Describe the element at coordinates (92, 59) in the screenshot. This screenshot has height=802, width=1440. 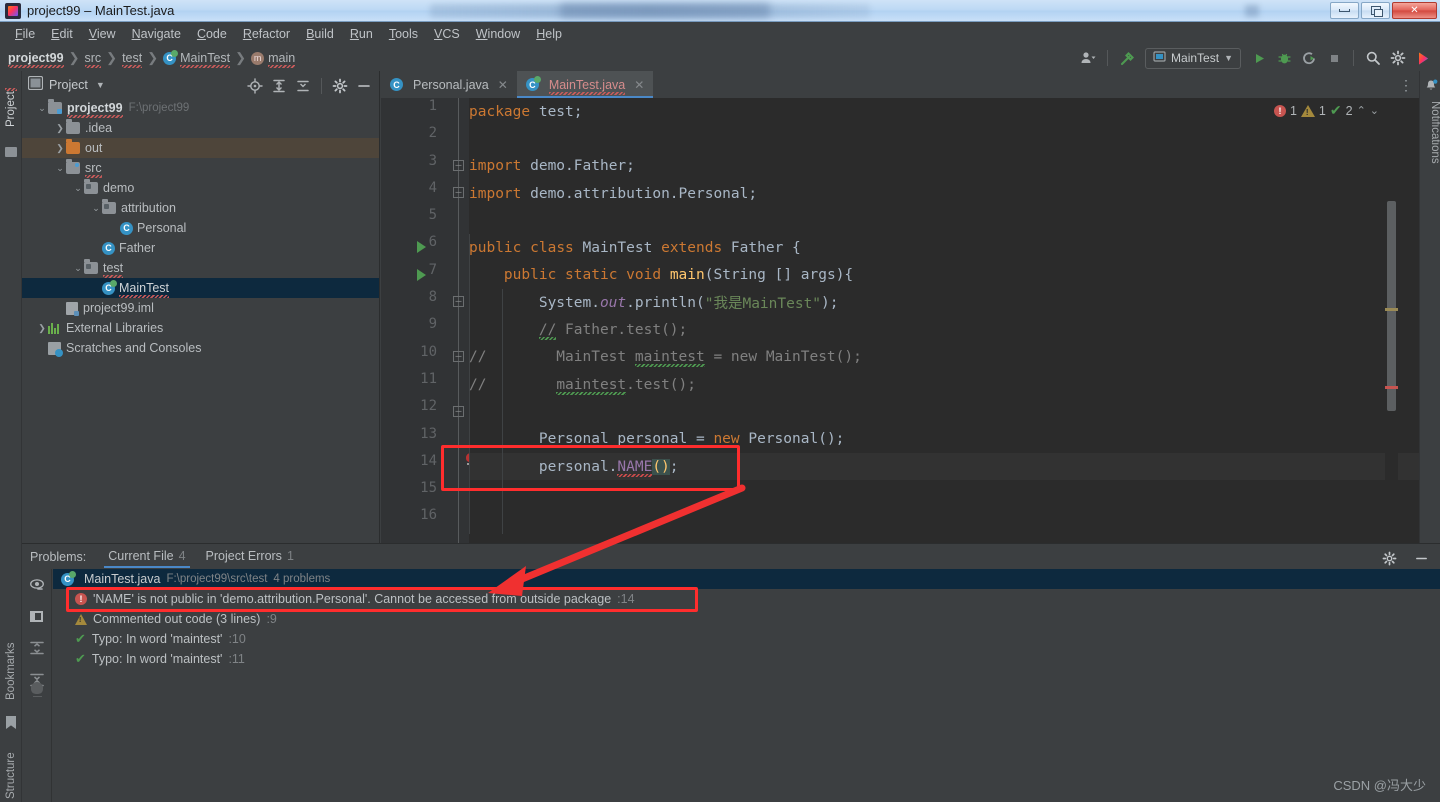
I see `breadcrumb-src: src` at that location.